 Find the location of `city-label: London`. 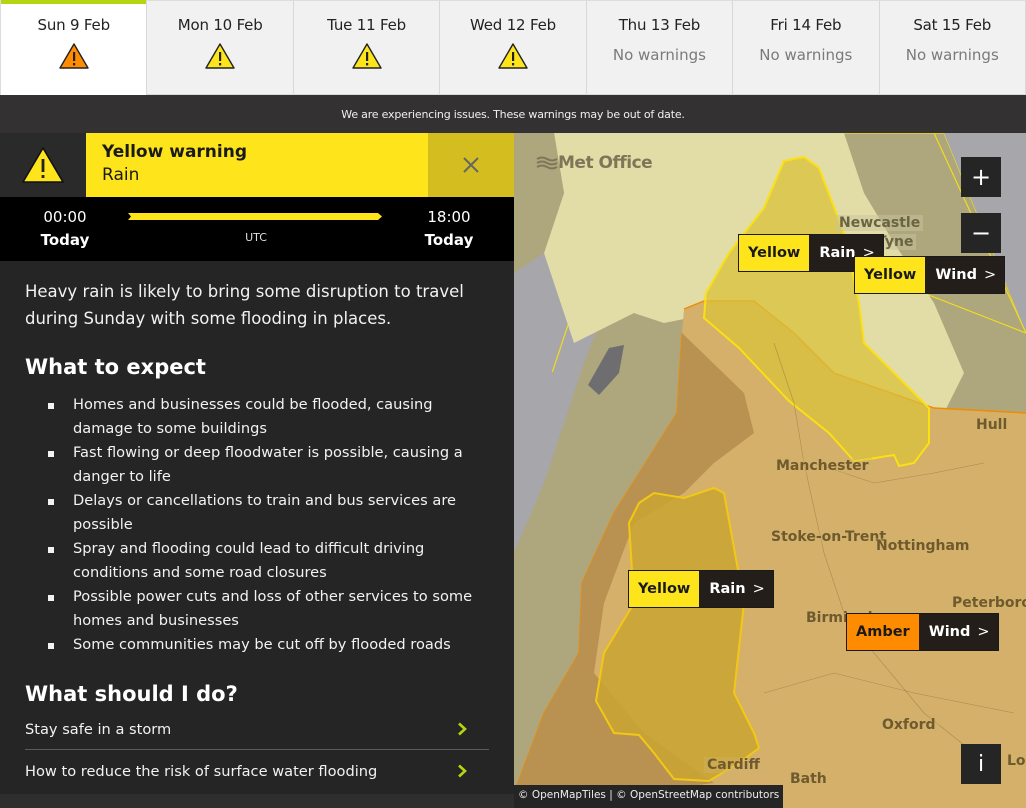

city-label: London is located at coordinates (1015, 761).